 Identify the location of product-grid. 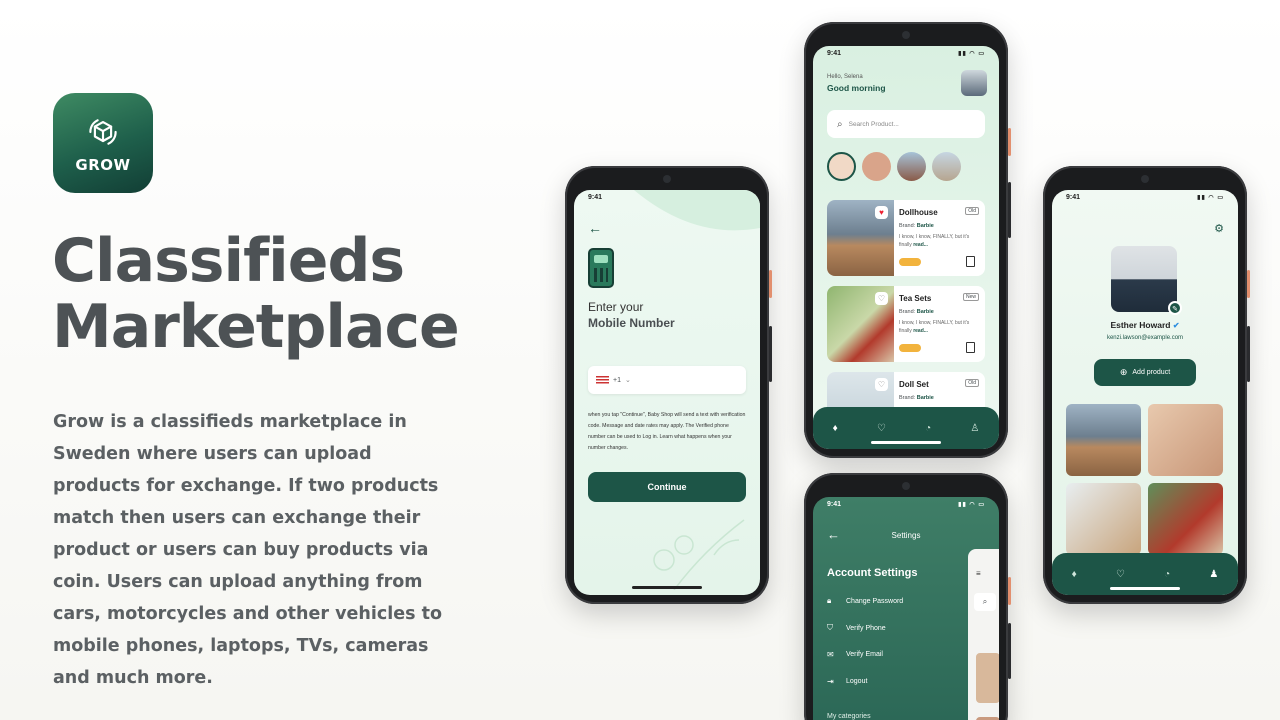
(1144, 479).